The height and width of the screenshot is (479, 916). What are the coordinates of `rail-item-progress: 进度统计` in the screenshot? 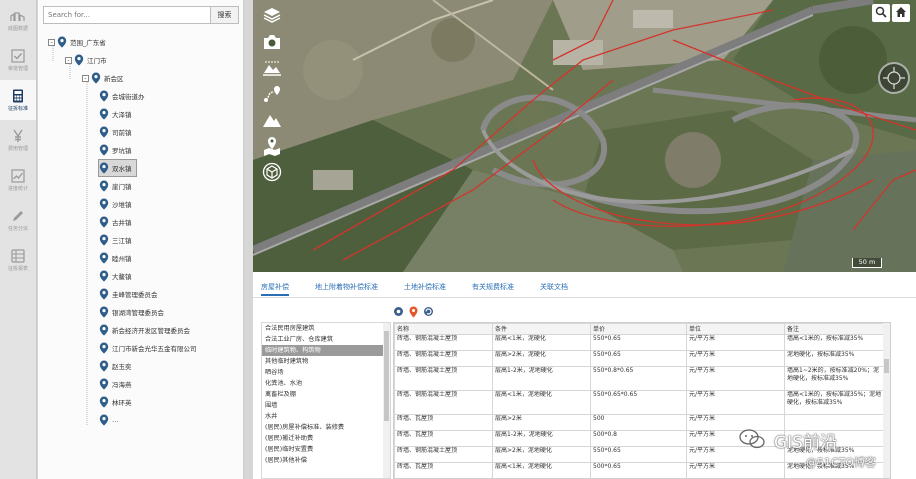 It's located at (18, 180).